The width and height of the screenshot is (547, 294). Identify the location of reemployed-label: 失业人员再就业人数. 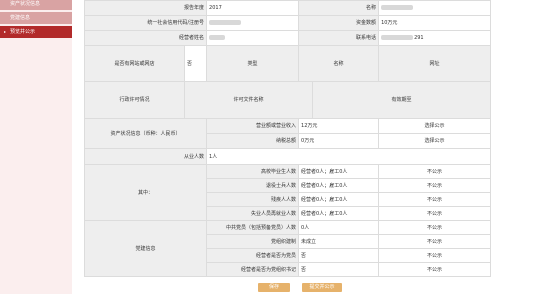
(253, 213).